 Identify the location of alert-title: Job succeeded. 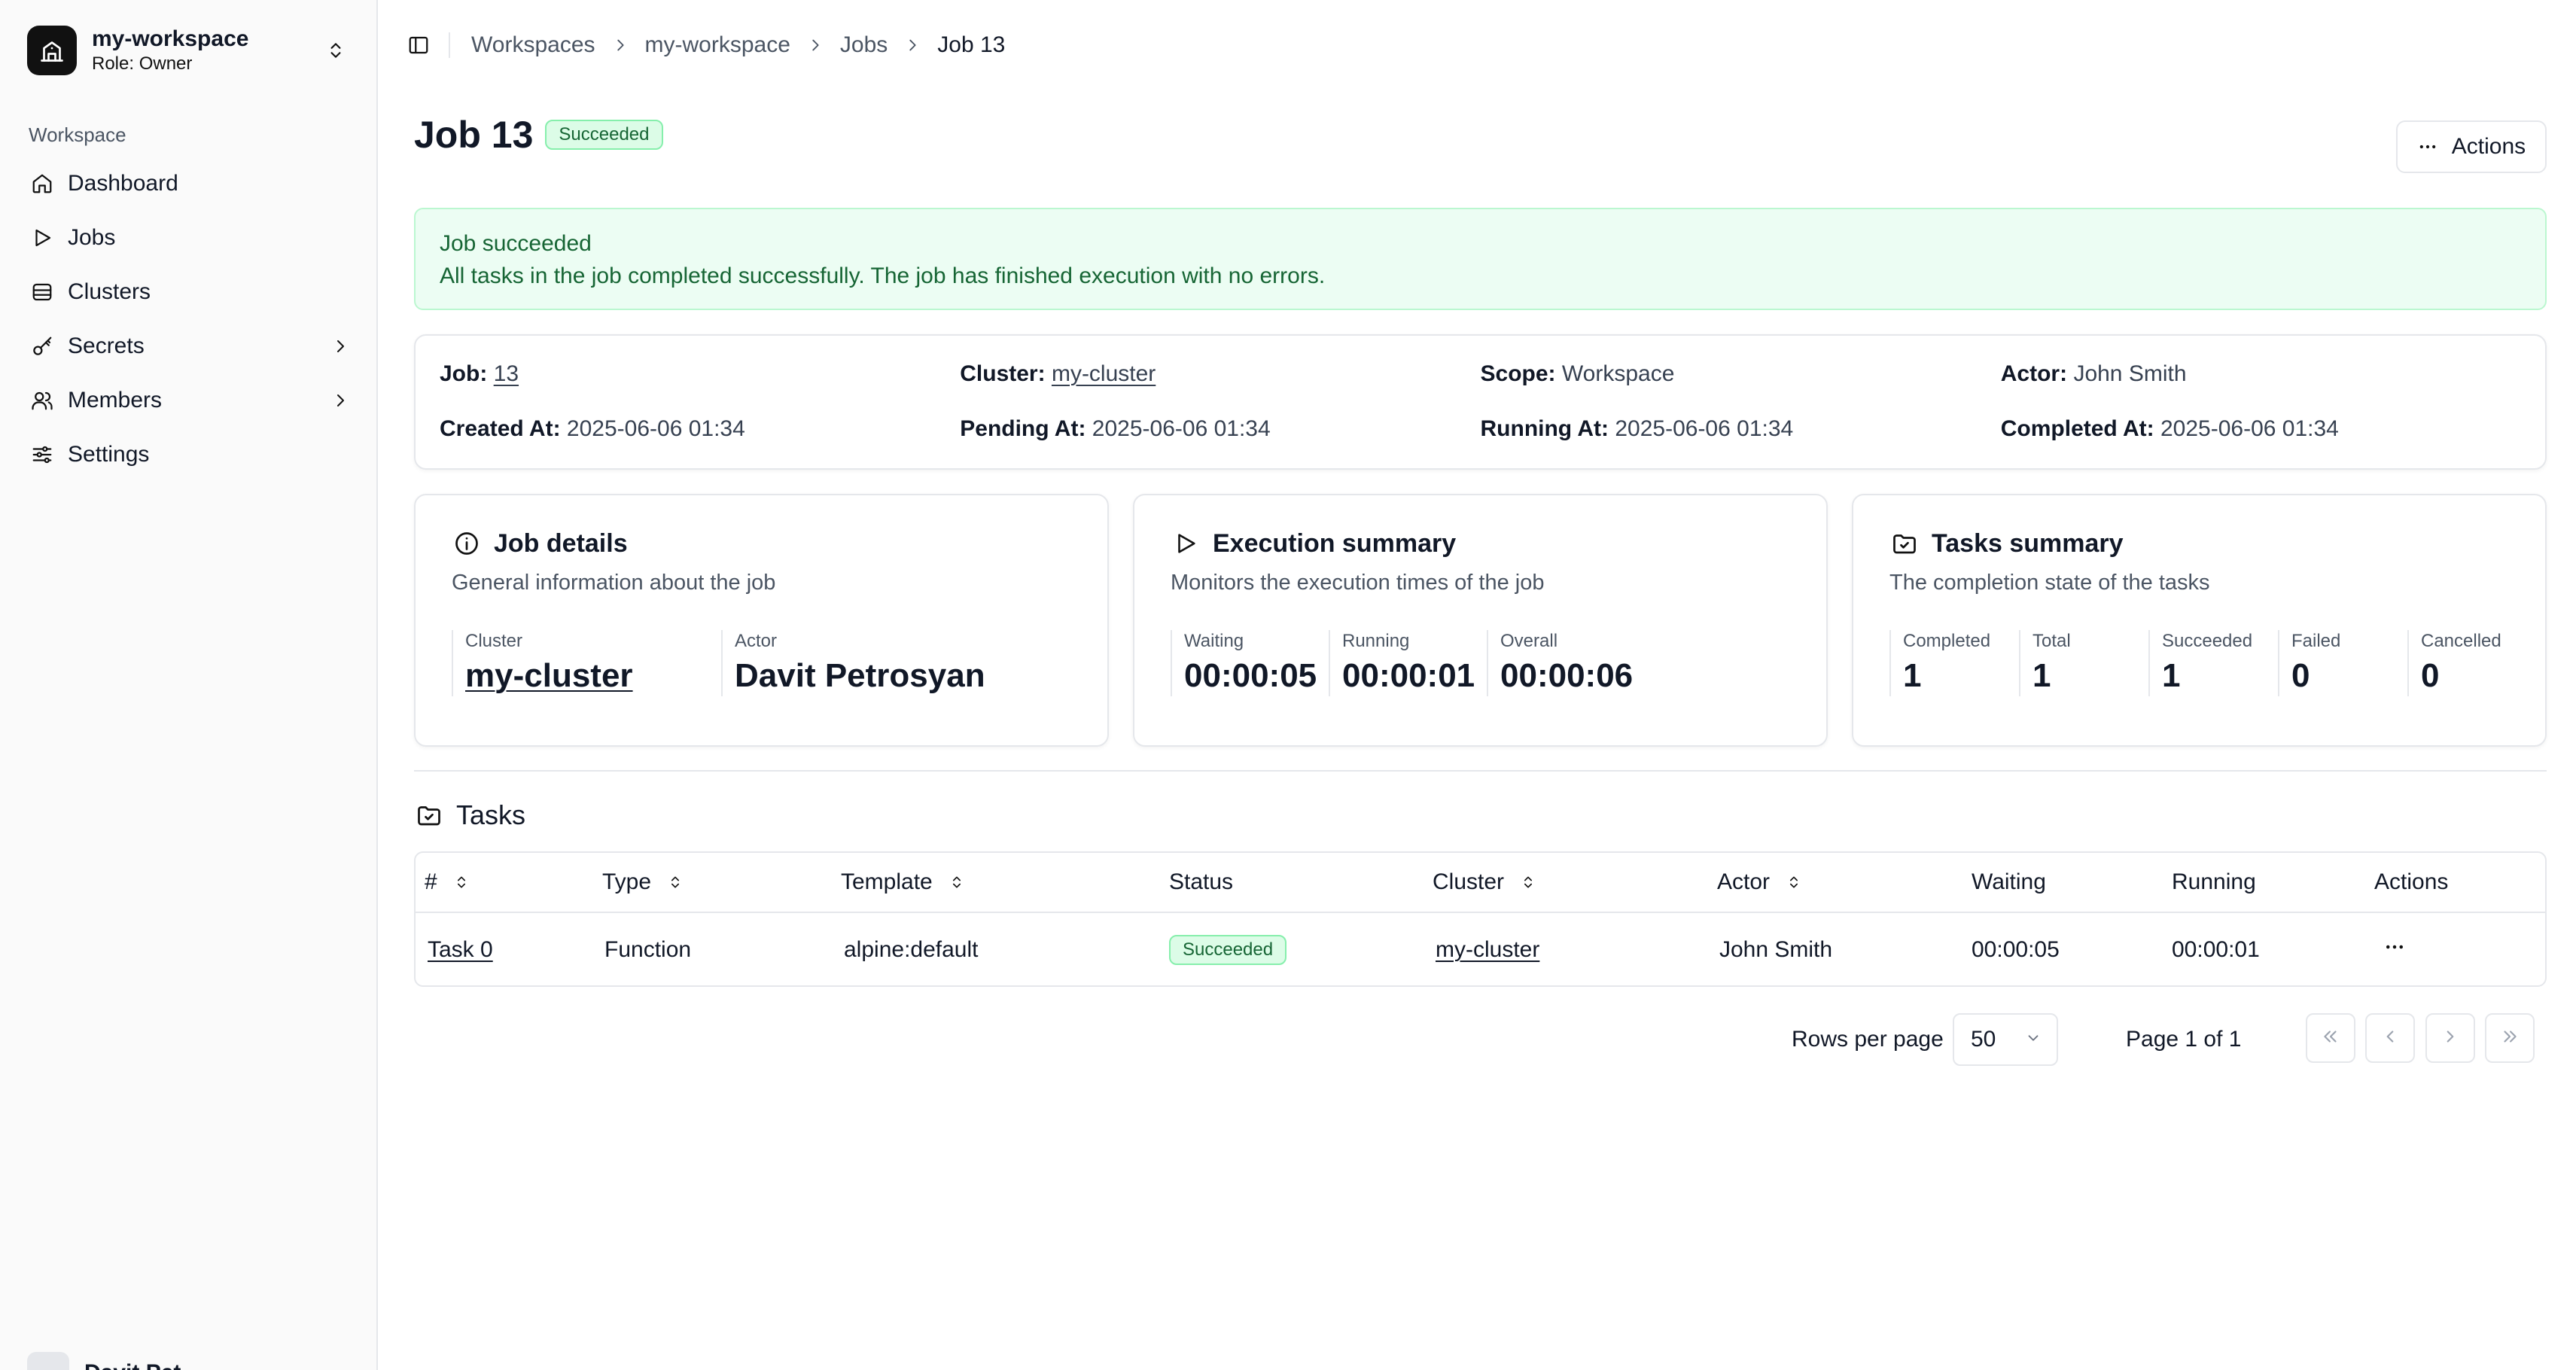
(516, 243).